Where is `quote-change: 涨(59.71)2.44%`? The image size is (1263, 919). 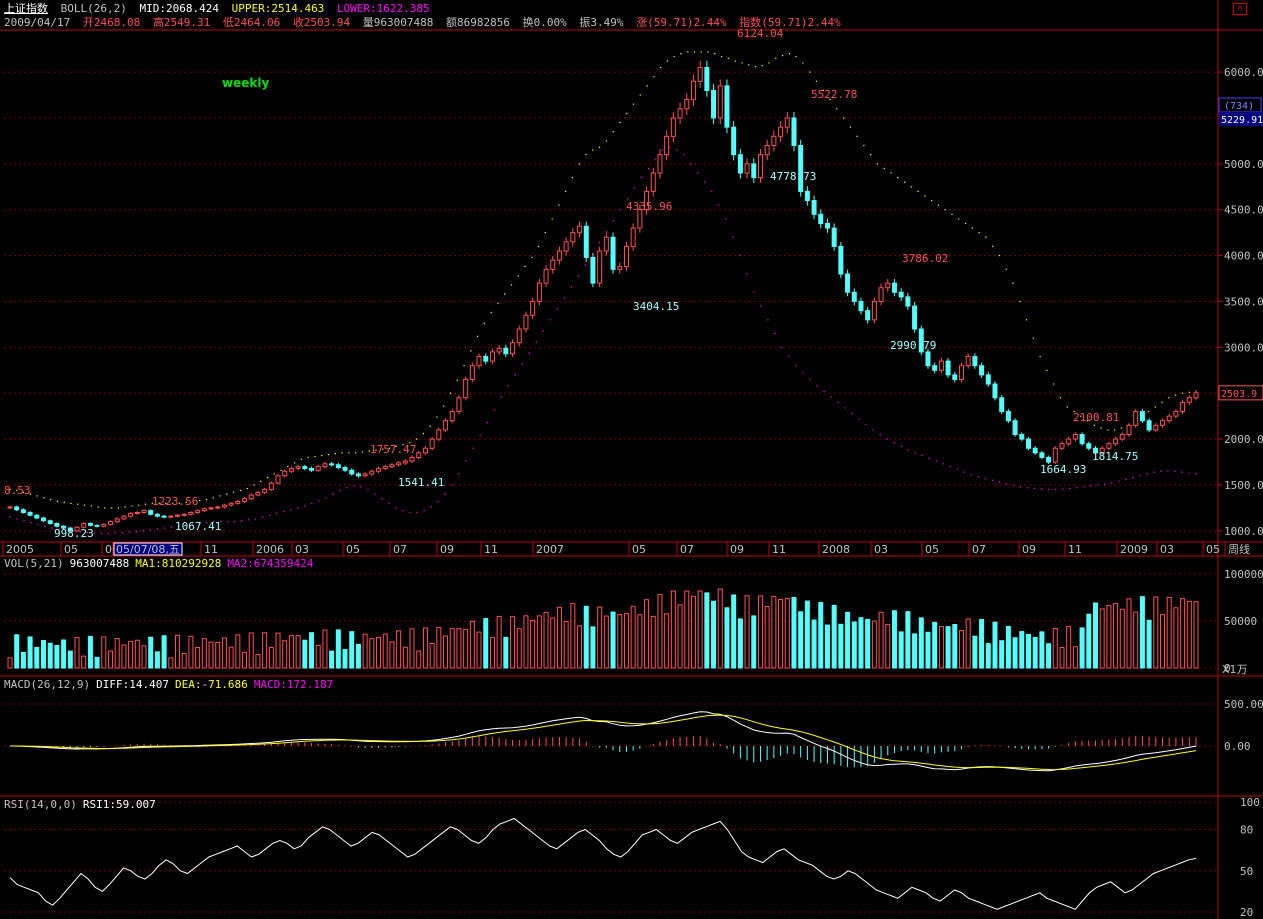
quote-change: 涨(59.71)2.44% is located at coordinates (681, 22).